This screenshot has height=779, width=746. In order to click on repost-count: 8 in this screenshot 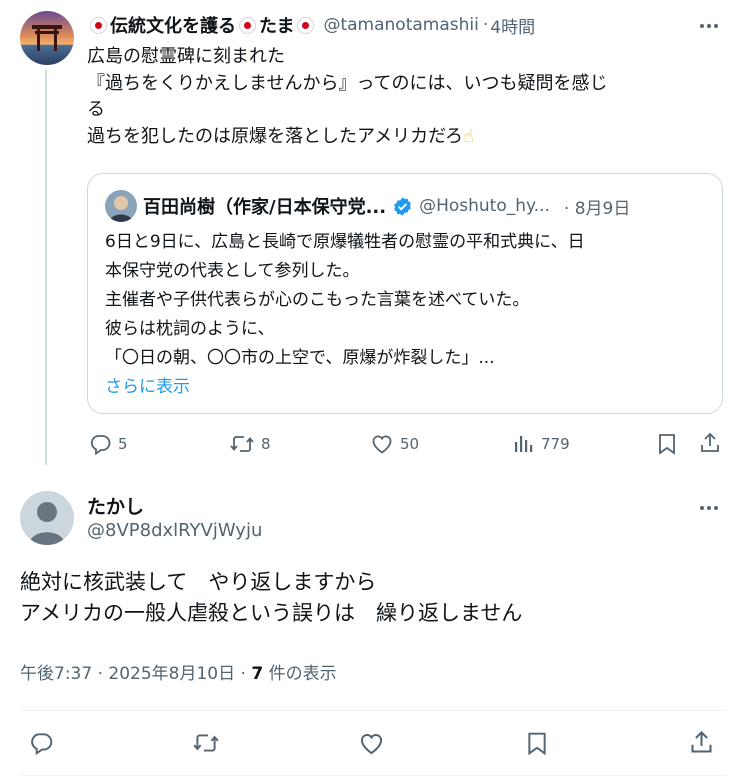, I will do `click(266, 444)`.